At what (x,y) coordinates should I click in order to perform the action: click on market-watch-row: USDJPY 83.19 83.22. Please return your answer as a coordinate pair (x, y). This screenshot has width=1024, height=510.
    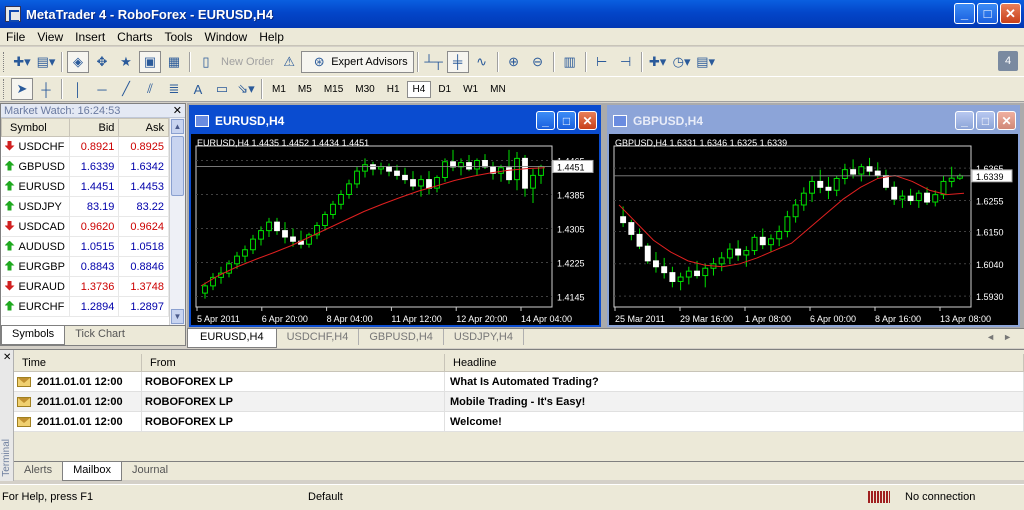
    Looking at the image, I should click on (85, 206).